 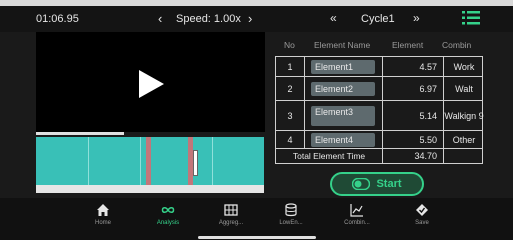 What do you see at coordinates (408, 45) in the screenshot?
I see `column-header-element: Element` at bounding box center [408, 45].